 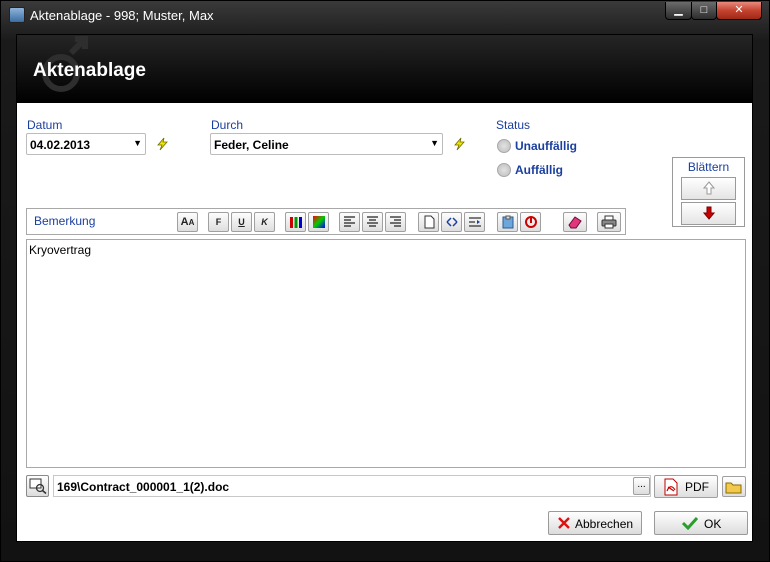 I want to click on durch-dropdown: Feder, Celine ▼, so click(x=326, y=144).